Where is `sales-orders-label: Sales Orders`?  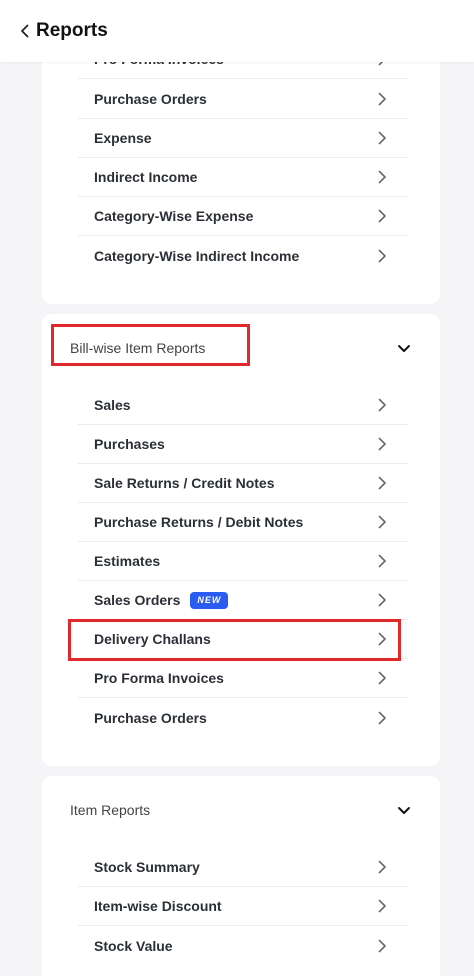
sales-orders-label: Sales Orders is located at coordinates (137, 600).